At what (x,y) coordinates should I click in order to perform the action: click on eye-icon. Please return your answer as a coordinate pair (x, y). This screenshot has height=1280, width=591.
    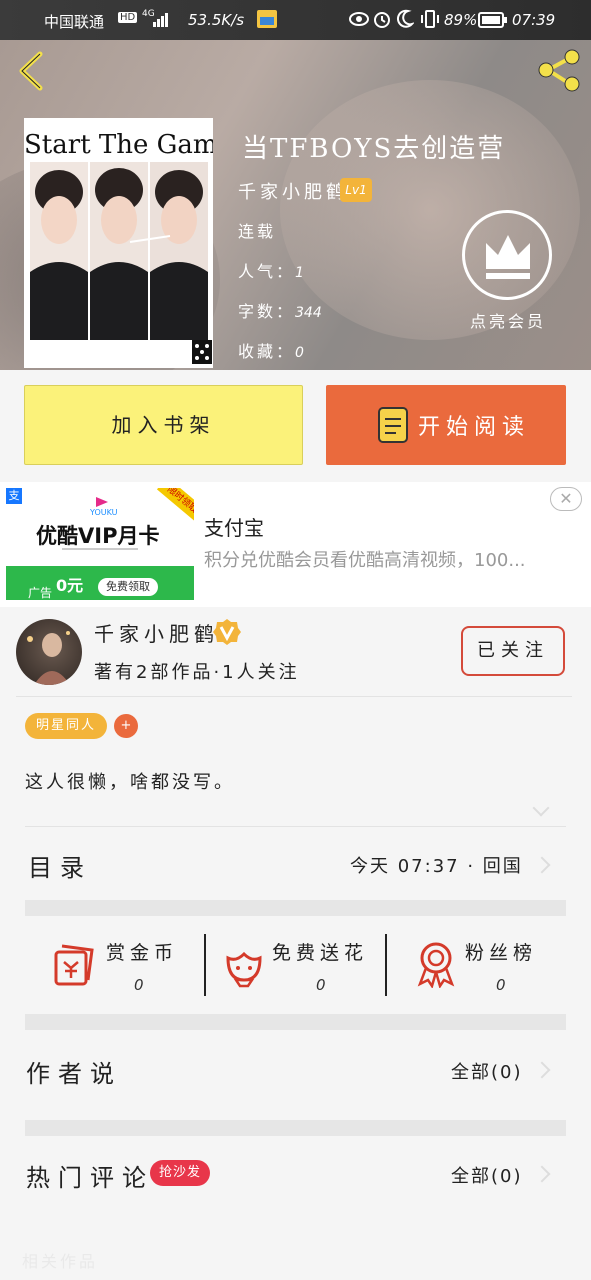
    Looking at the image, I should click on (359, 21).